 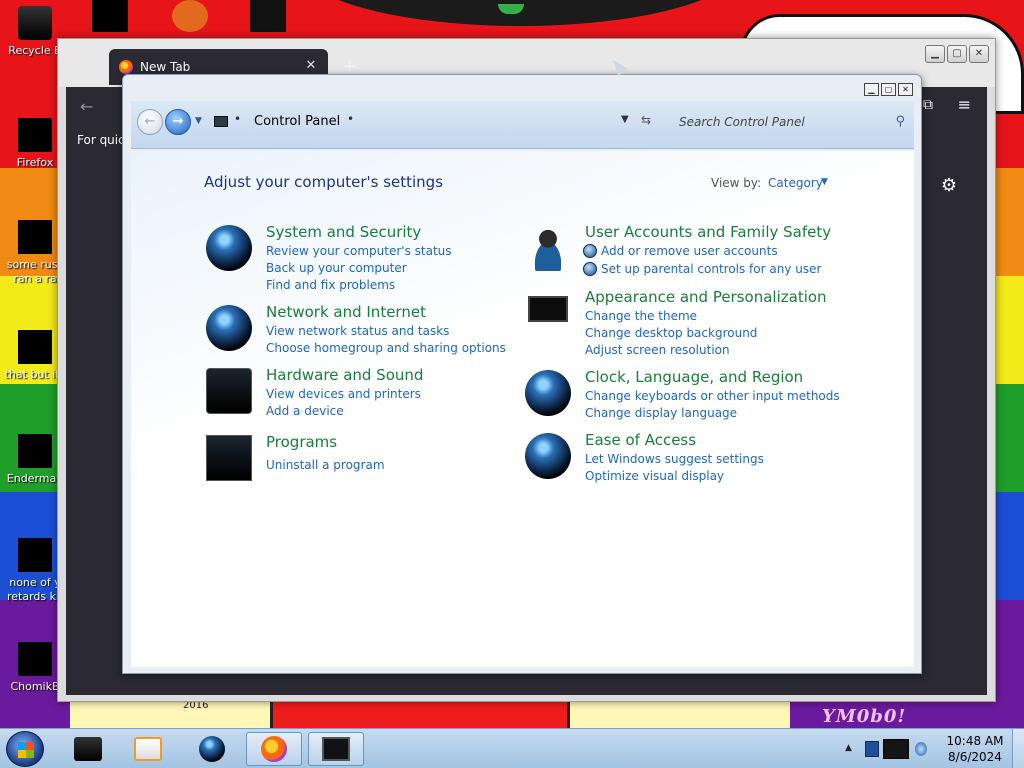 What do you see at coordinates (674, 459) in the screenshot?
I see `category-link: Let Windows suggest settings` at bounding box center [674, 459].